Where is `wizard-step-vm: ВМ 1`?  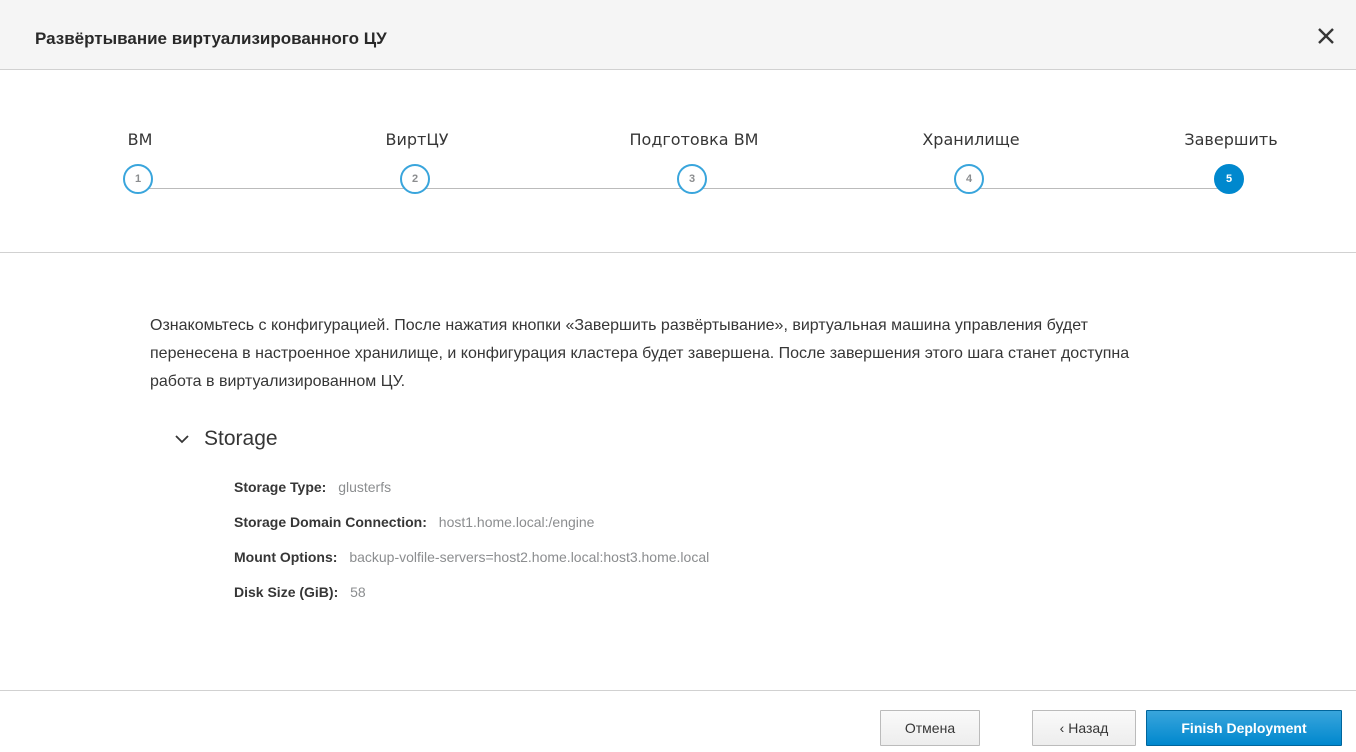 wizard-step-vm: ВМ 1 is located at coordinates (140, 170).